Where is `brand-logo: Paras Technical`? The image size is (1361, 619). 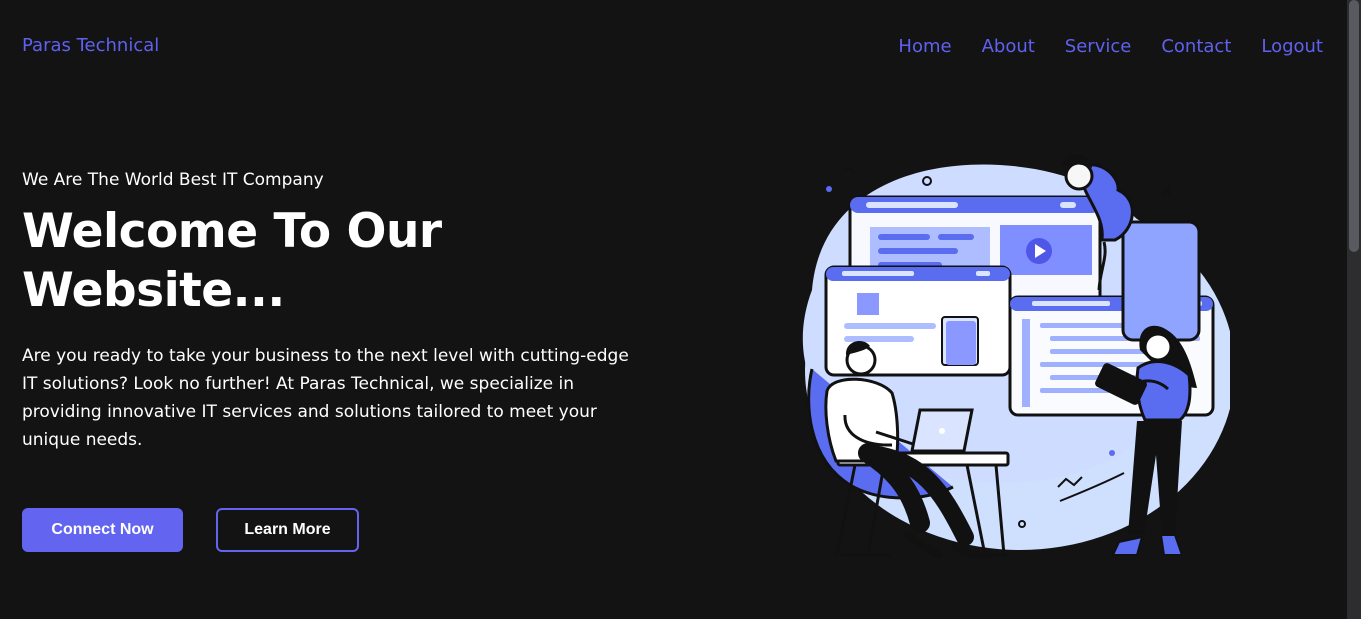
brand-logo: Paras Technical is located at coordinates (90, 45).